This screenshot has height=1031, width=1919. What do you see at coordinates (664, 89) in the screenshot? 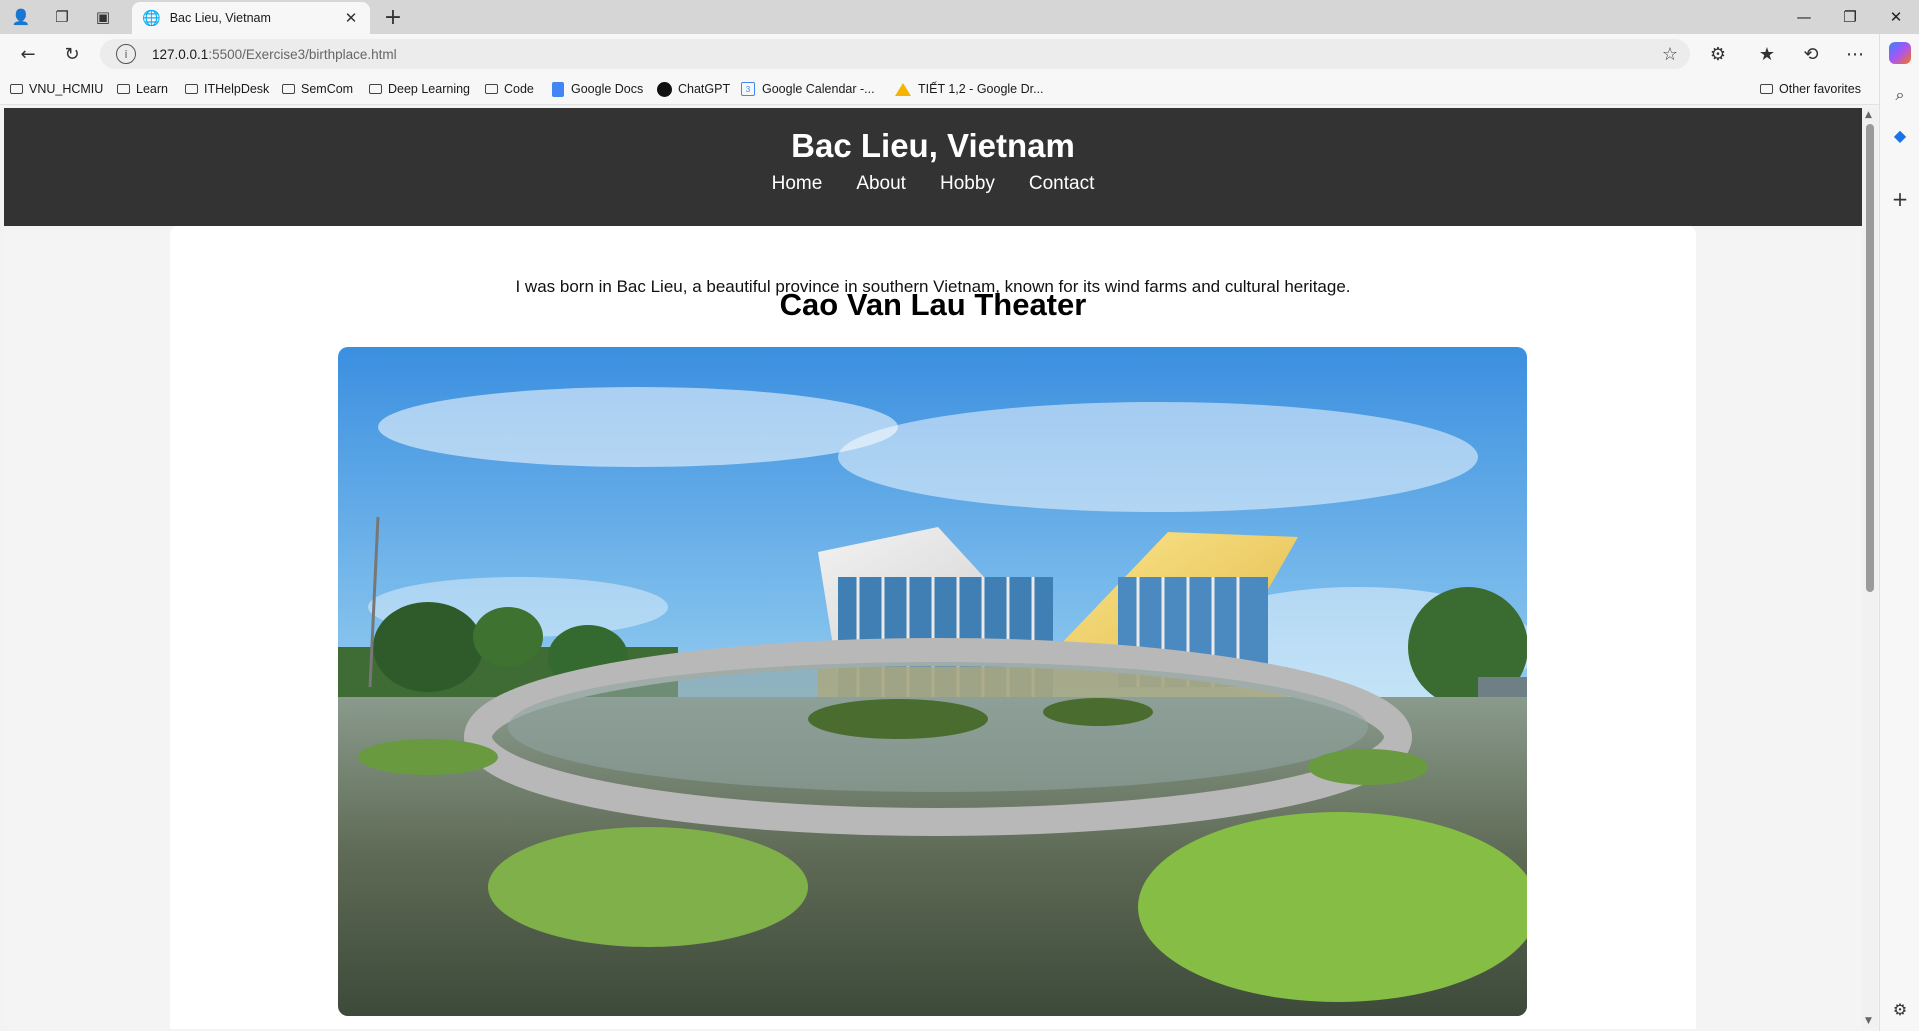
I see `chatgpt-icon` at bounding box center [664, 89].